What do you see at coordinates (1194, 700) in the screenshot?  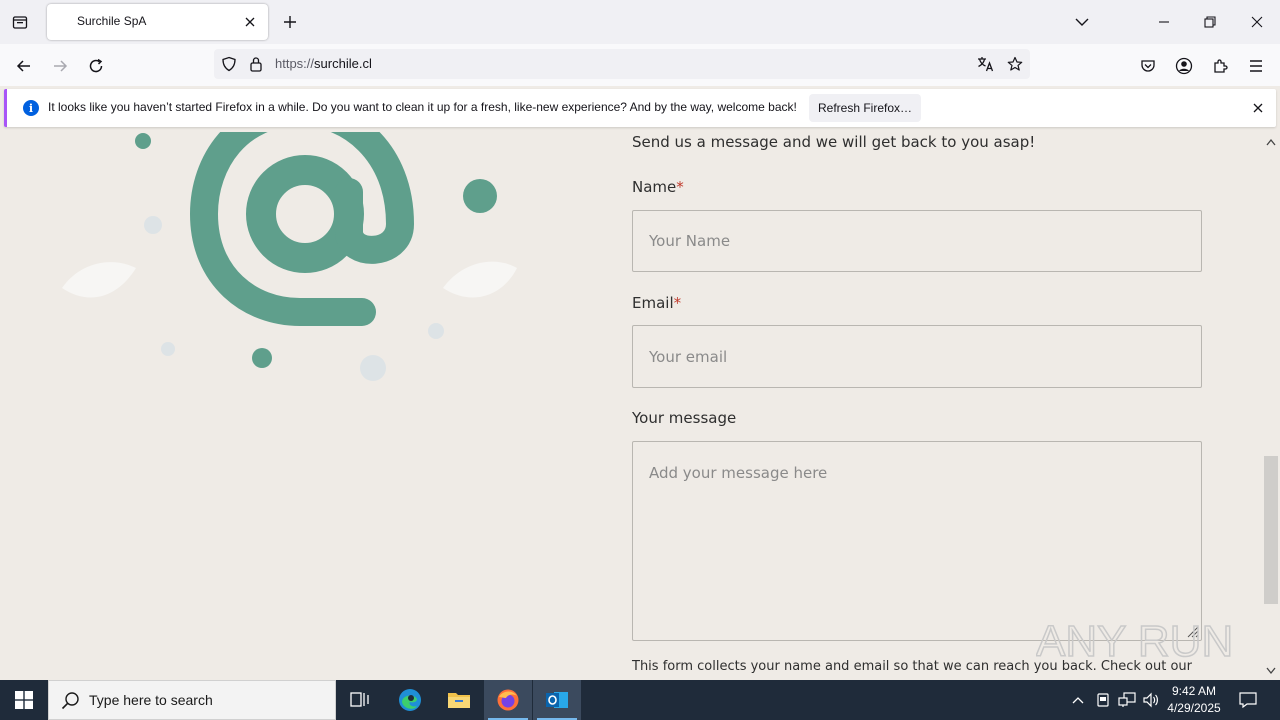 I see `taskbar-clock: 9:42 AM 4/29/2025` at bounding box center [1194, 700].